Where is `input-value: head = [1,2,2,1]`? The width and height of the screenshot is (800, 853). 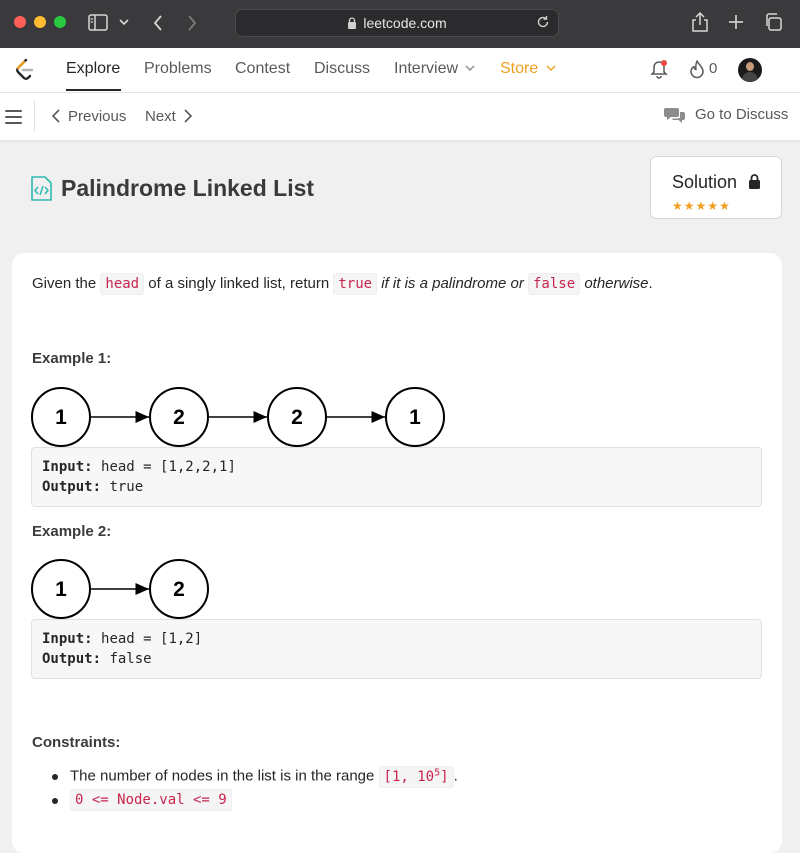 input-value: head = [1,2,2,1] is located at coordinates (168, 467).